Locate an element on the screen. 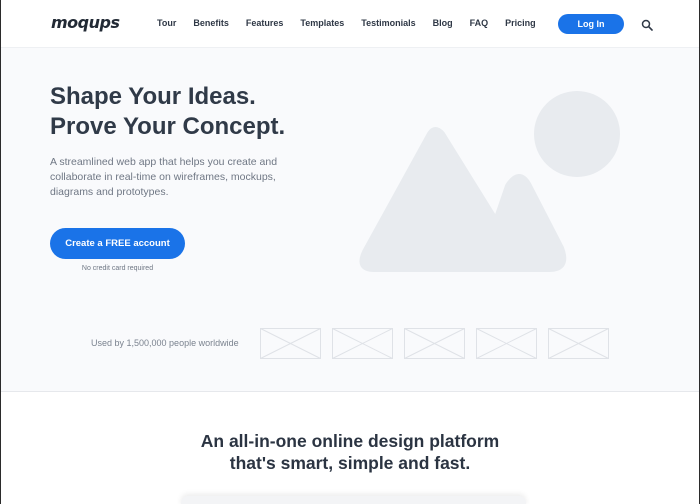 This screenshot has height=504, width=700. nav-item-tour: Tour is located at coordinates (166, 25).